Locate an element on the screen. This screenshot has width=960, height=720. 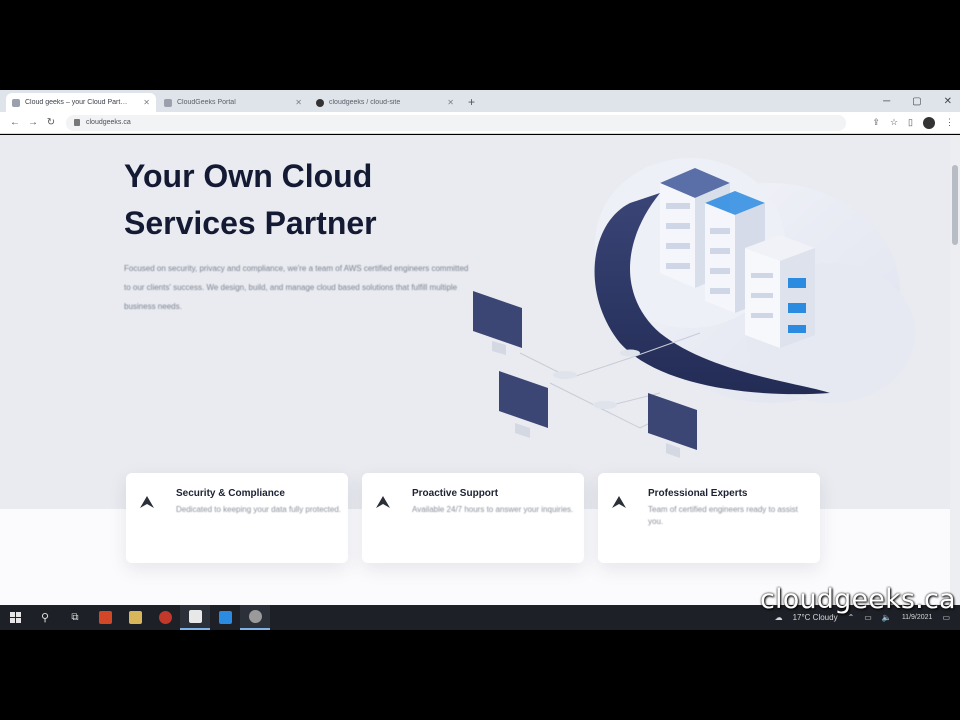
close-window-button: ✕ is located at coordinates (948, 101).